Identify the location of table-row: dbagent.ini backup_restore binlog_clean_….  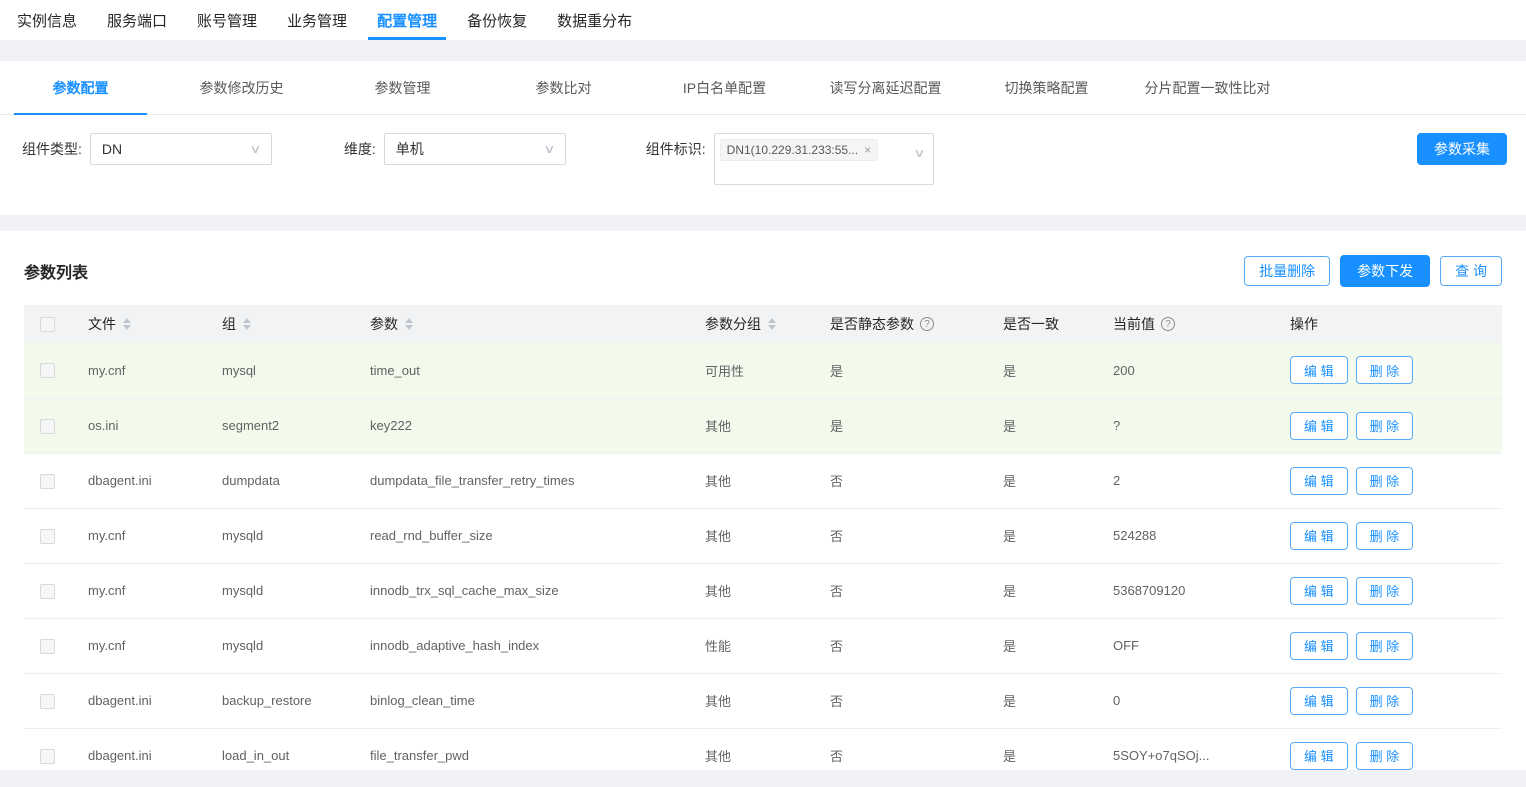
(763, 701).